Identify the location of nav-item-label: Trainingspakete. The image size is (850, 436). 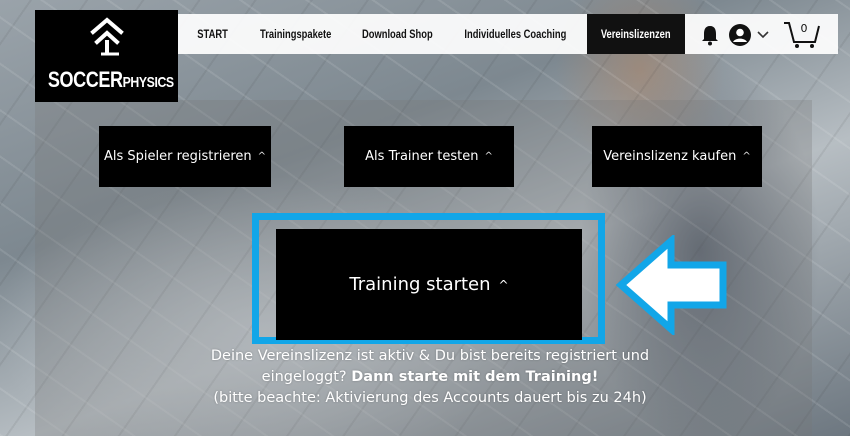
(296, 34).